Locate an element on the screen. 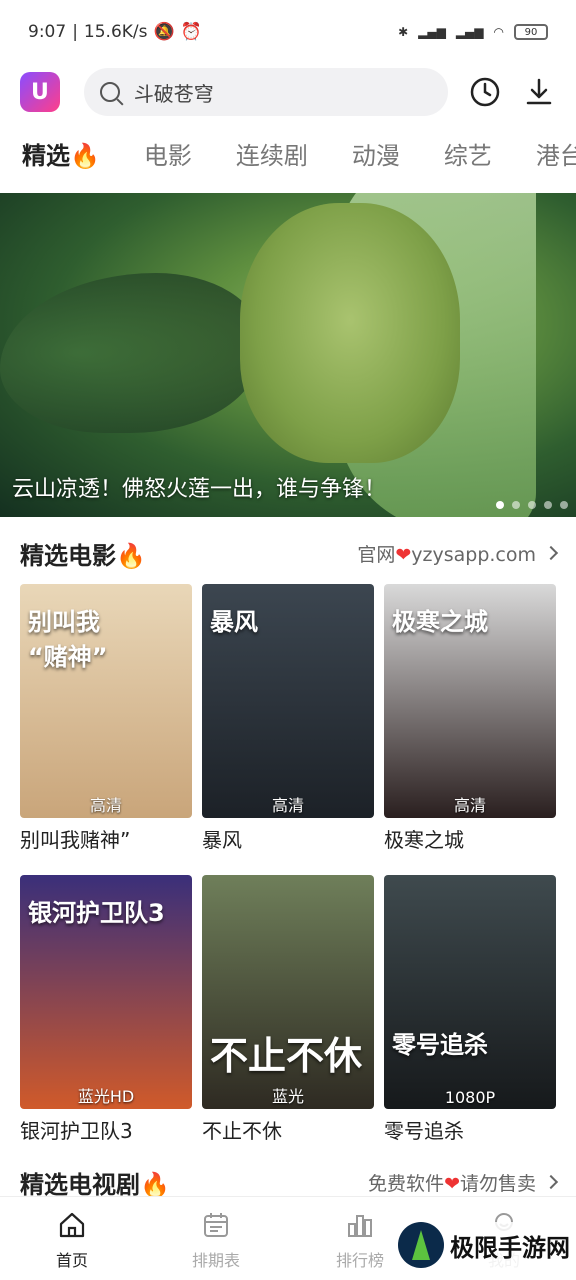 Image resolution: width=576 pixels, height=1280 pixels. tab-movies: 电影 is located at coordinates (168, 153).